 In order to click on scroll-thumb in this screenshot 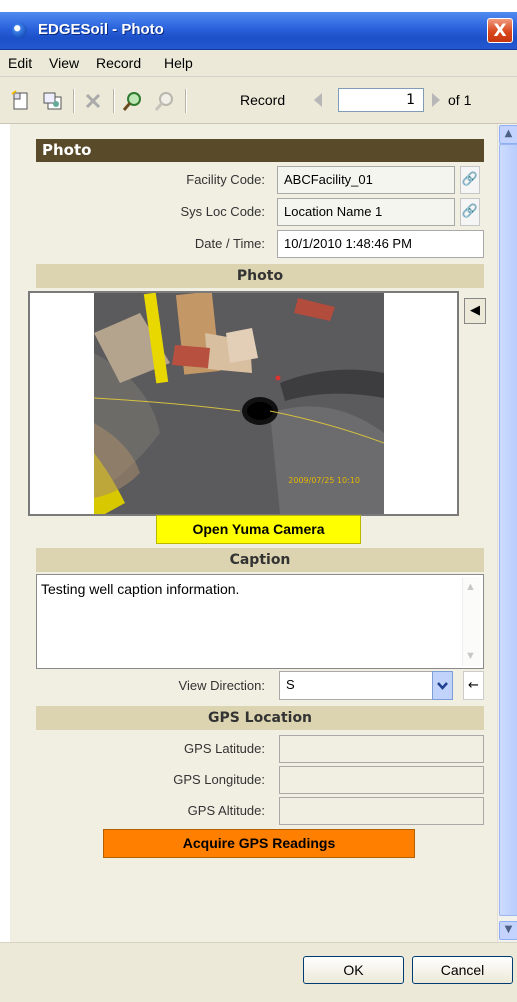, I will do `click(508, 530)`.